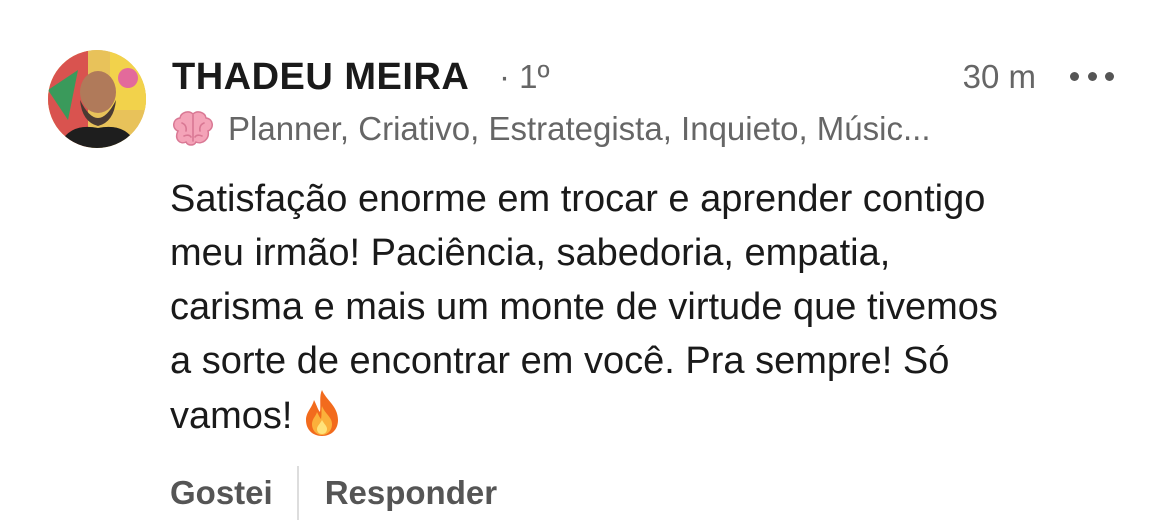 Image resolution: width=1170 pixels, height=524 pixels. What do you see at coordinates (221, 493) in the screenshot?
I see `like-button: Gostei` at bounding box center [221, 493].